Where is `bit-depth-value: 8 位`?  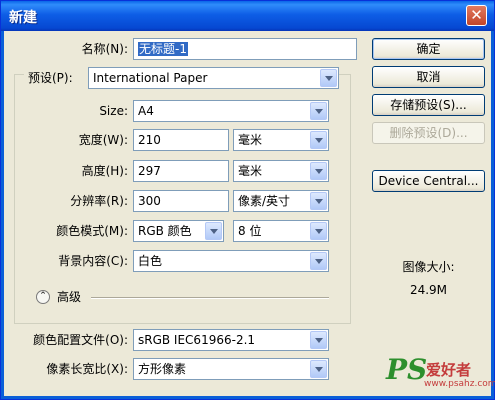 bit-depth-value: 8 位 is located at coordinates (250, 231).